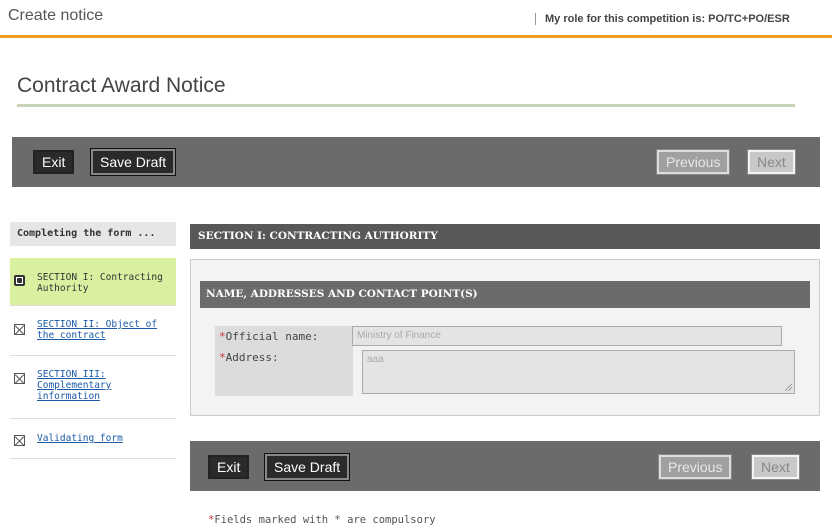  Describe the element at coordinates (56, 15) in the screenshot. I see `app-title: Create notice` at that location.